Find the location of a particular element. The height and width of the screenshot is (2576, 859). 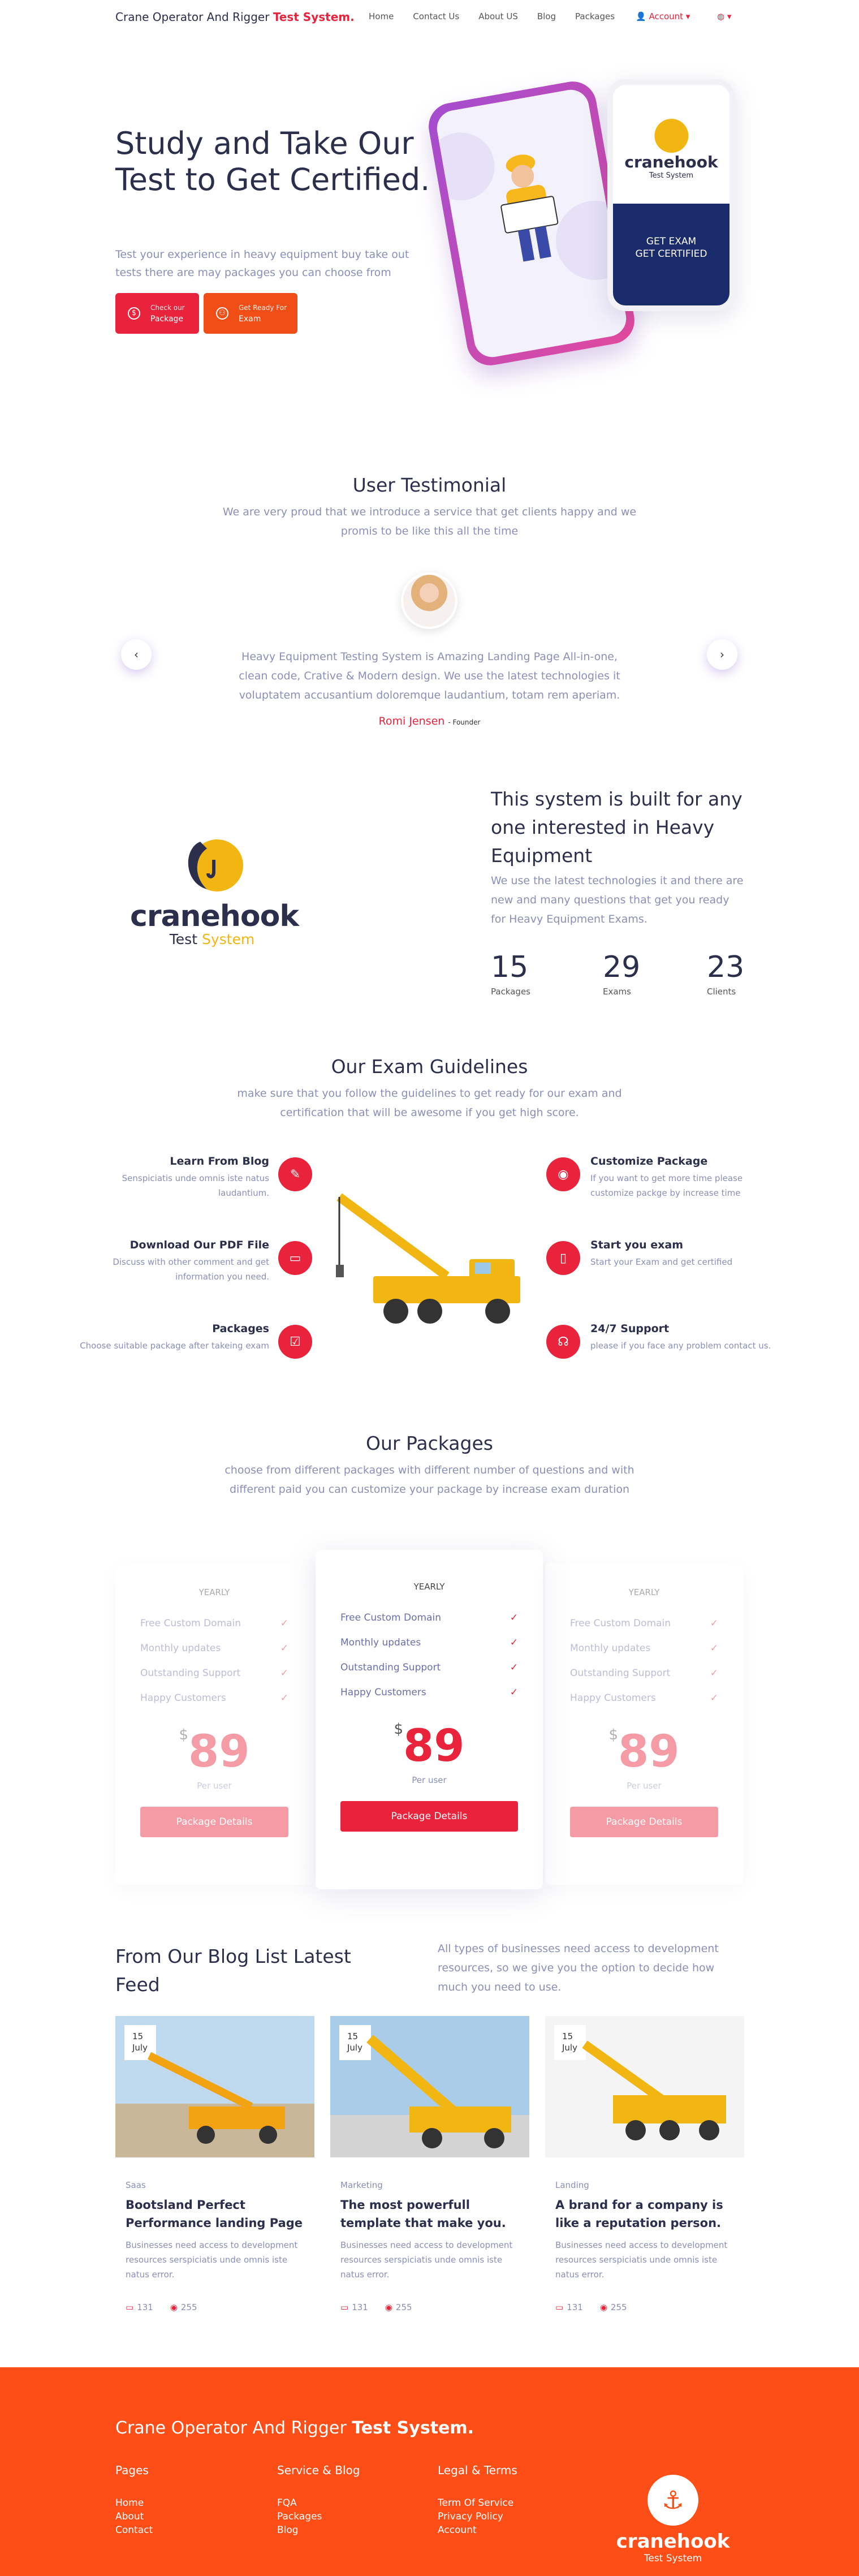

account-menu: 👤 Account ▾ is located at coordinates (663, 16).